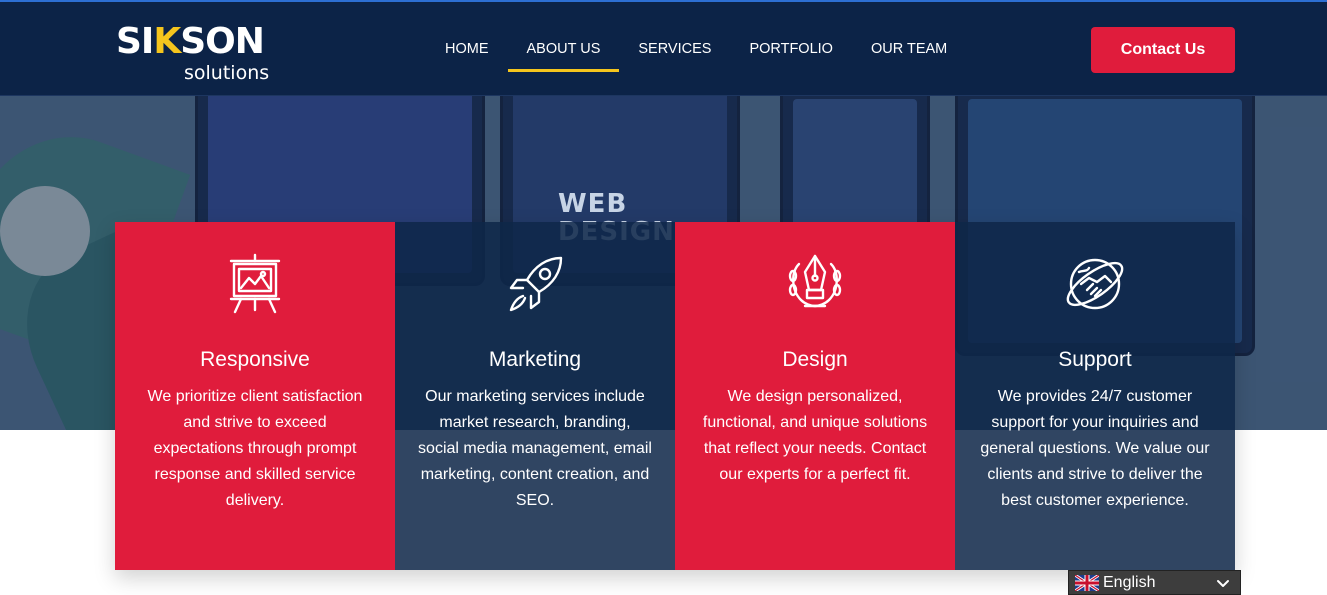 The height and width of the screenshot is (595, 1327). Describe the element at coordinates (227, 73) in the screenshot. I see `logo-tagline: solutions` at that location.